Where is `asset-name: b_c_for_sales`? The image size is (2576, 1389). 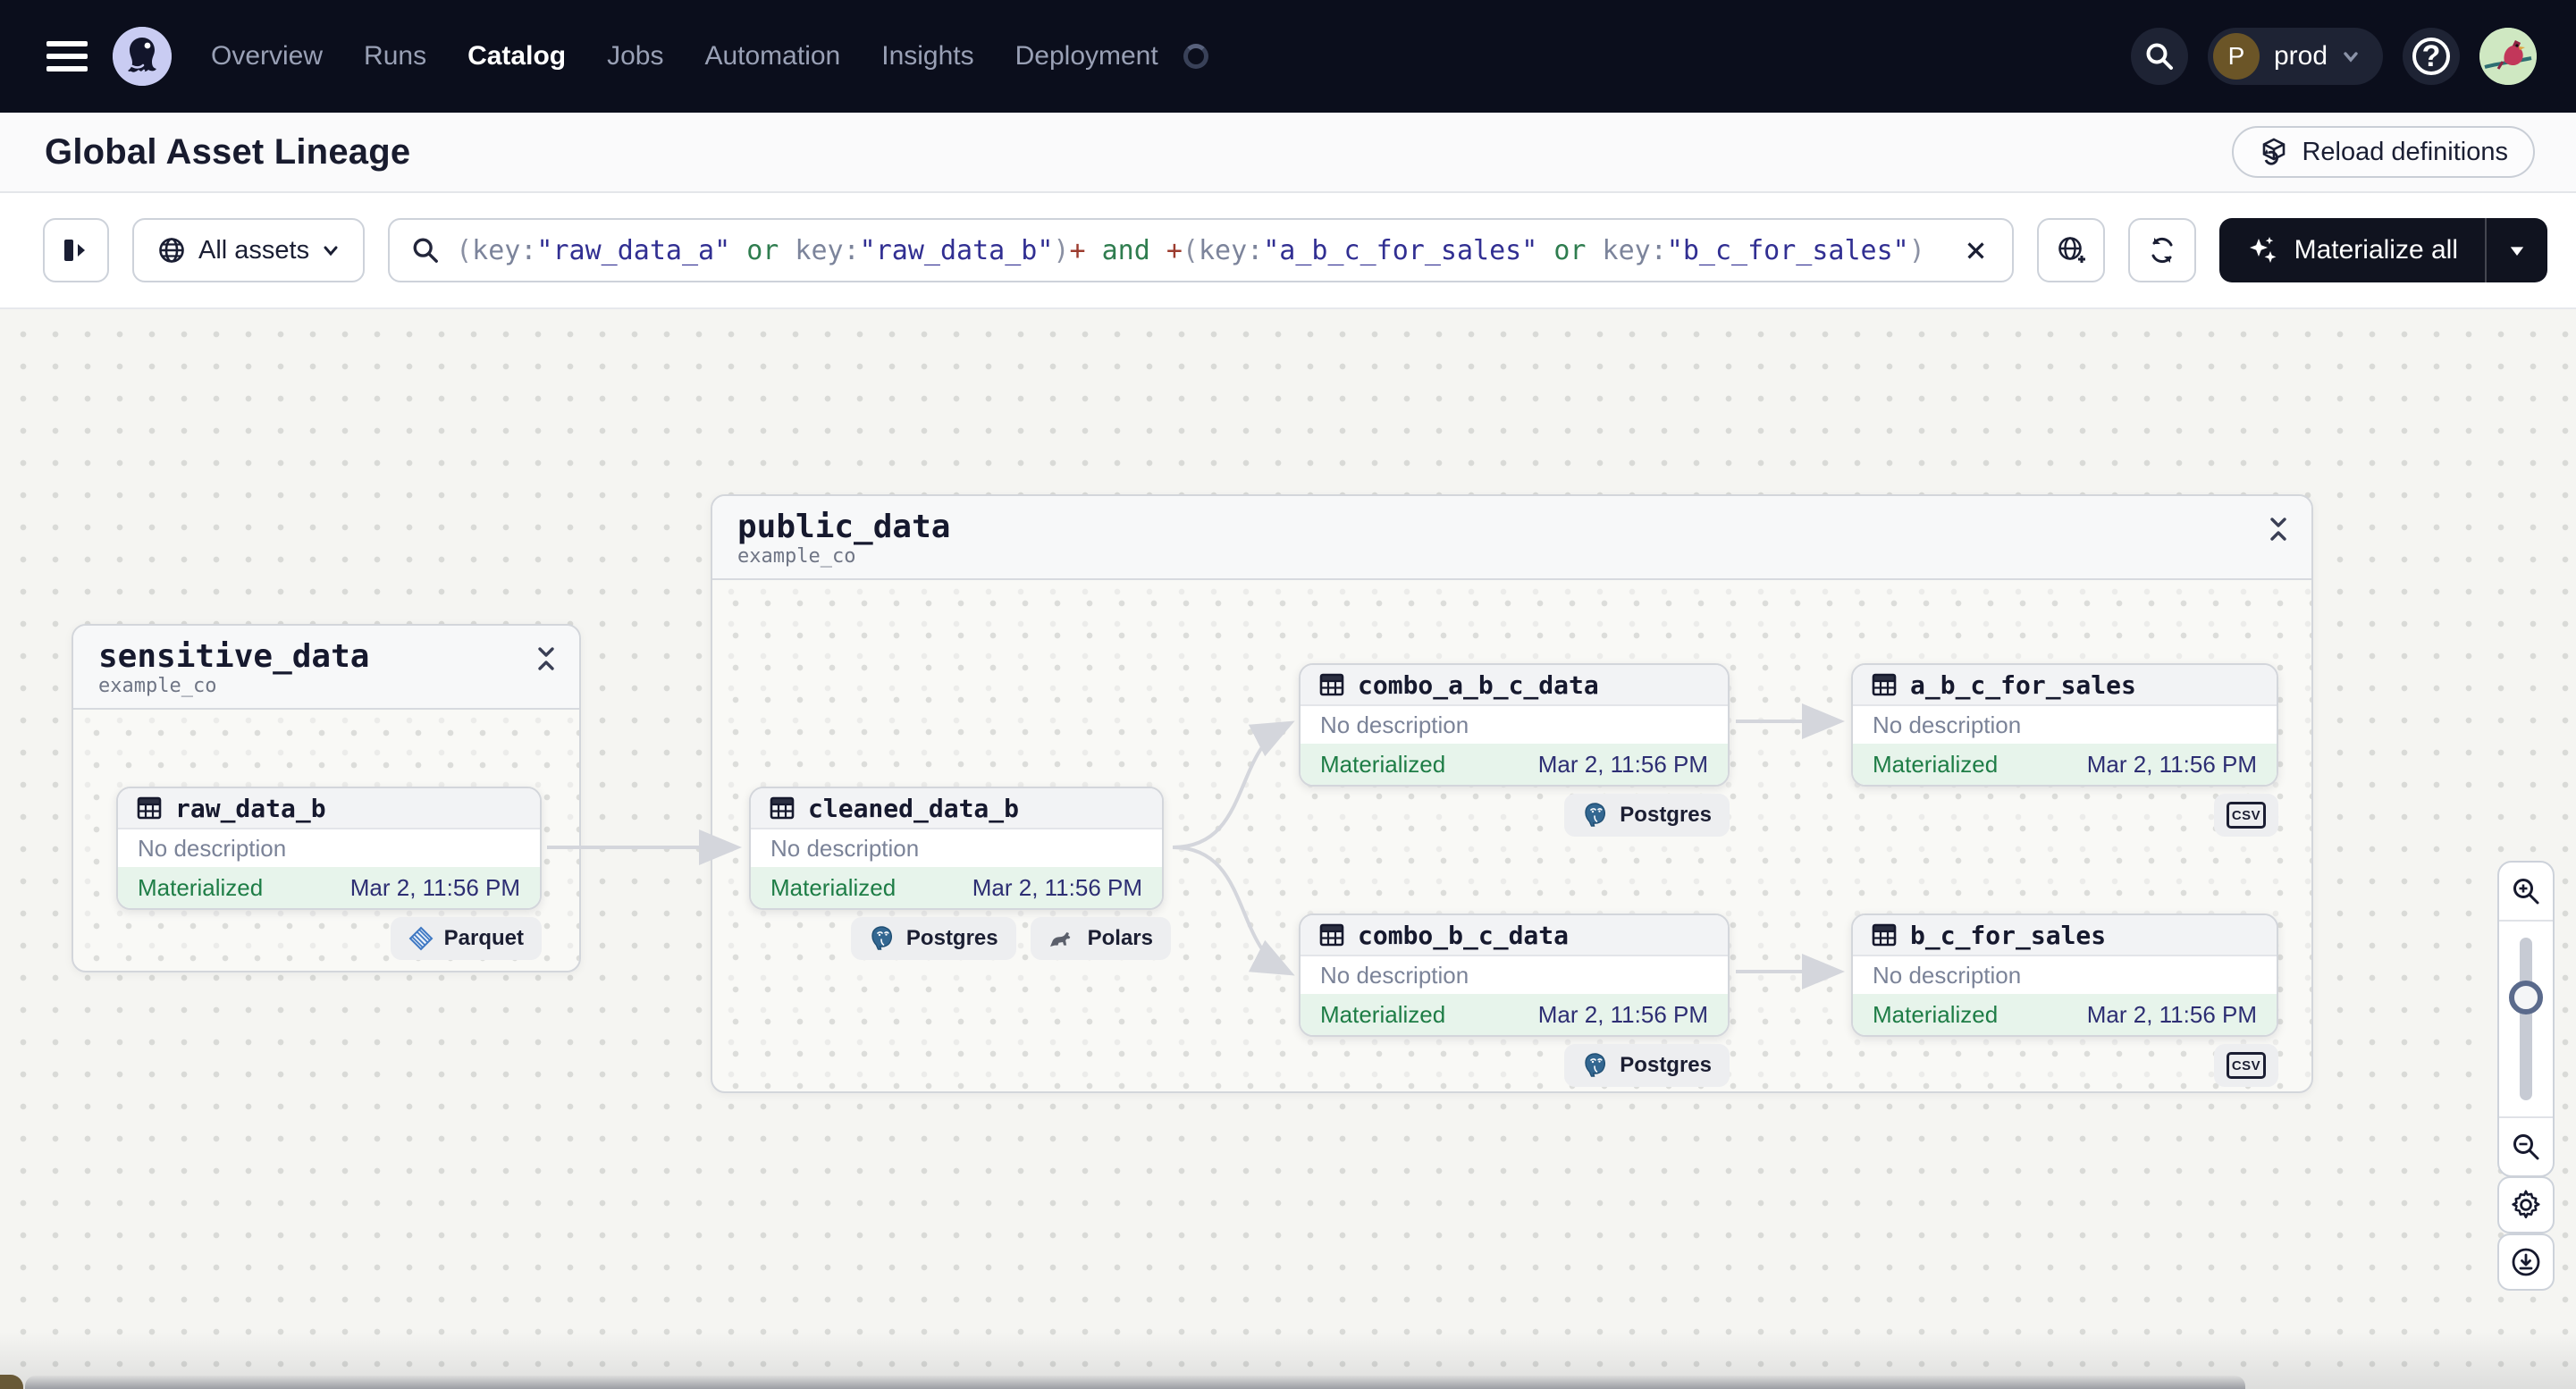
asset-name: b_c_for_sales is located at coordinates (2009, 935).